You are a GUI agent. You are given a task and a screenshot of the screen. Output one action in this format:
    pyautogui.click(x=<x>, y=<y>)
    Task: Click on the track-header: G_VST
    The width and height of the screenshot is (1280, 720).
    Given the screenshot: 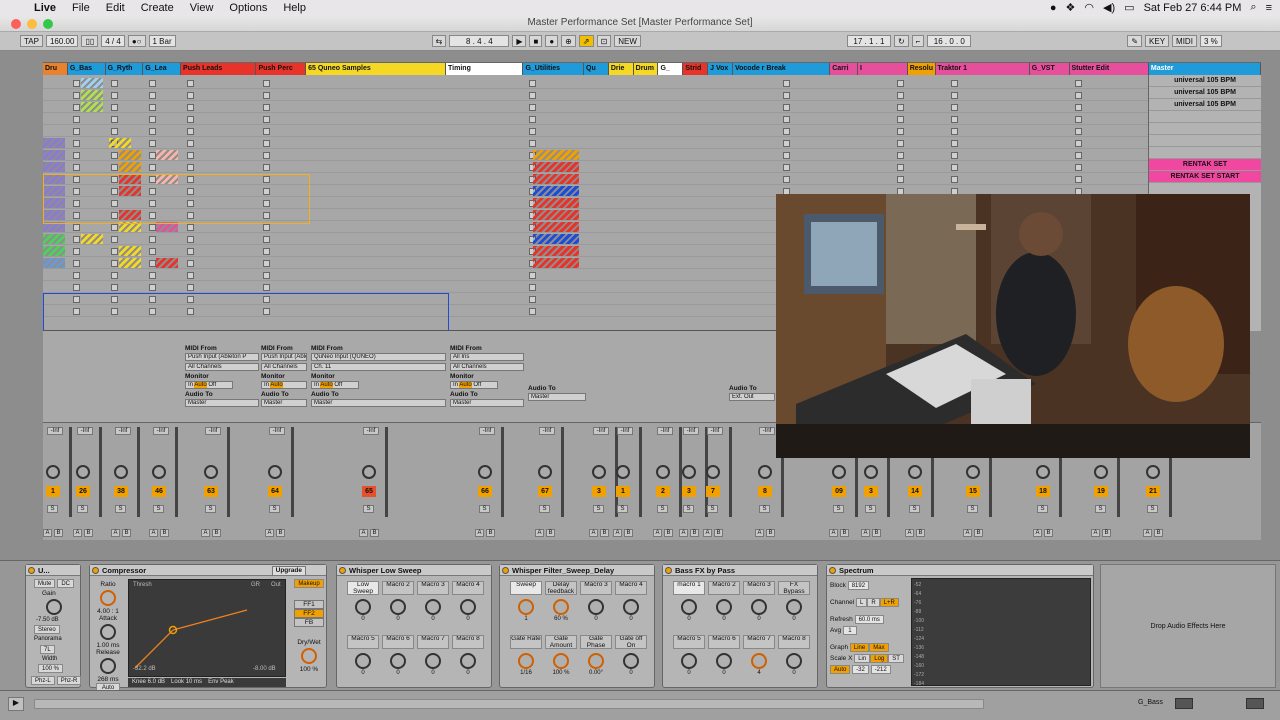 What is the action you would take?
    pyautogui.click(x=1049, y=69)
    